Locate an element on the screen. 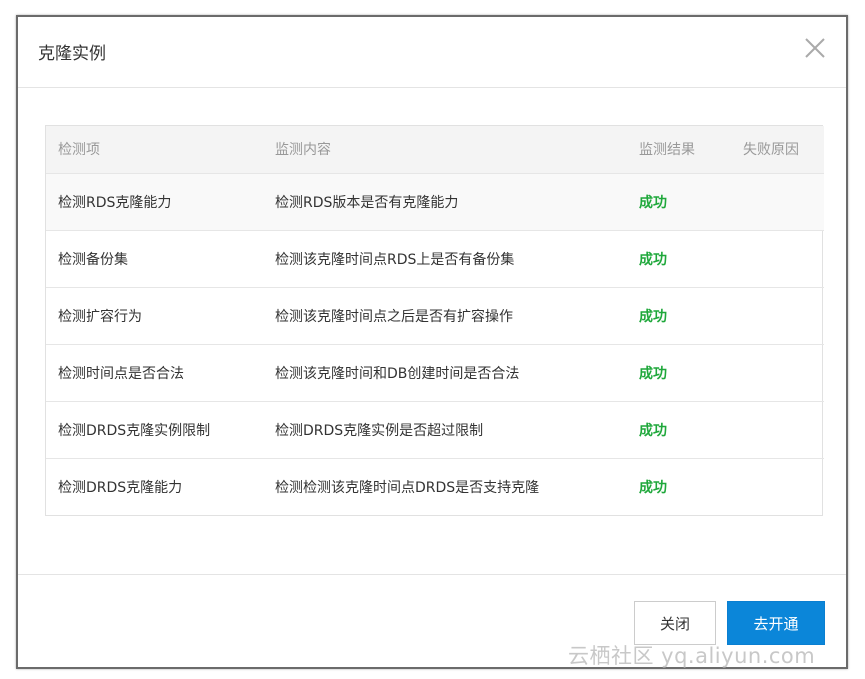 The image size is (865, 679). check-item: 检测时间点是否合法 is located at coordinates (121, 373).